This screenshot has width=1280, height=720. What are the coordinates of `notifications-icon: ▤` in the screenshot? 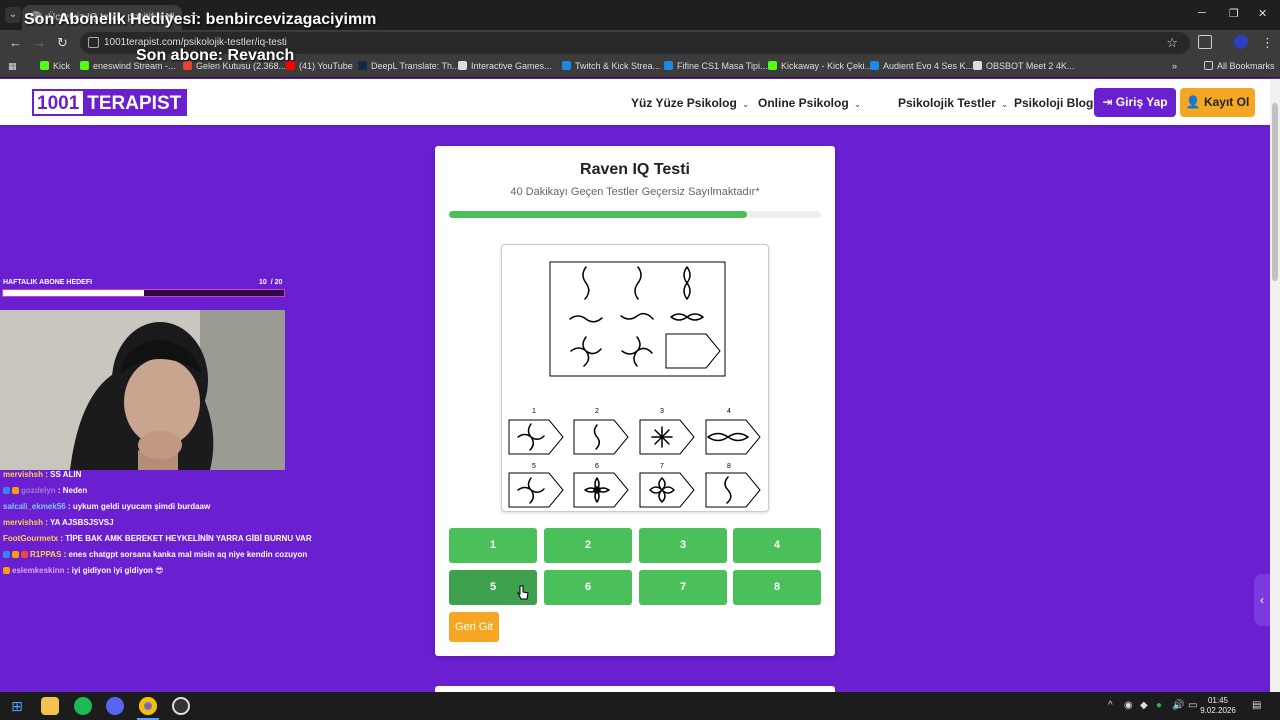 It's located at (1256, 705).